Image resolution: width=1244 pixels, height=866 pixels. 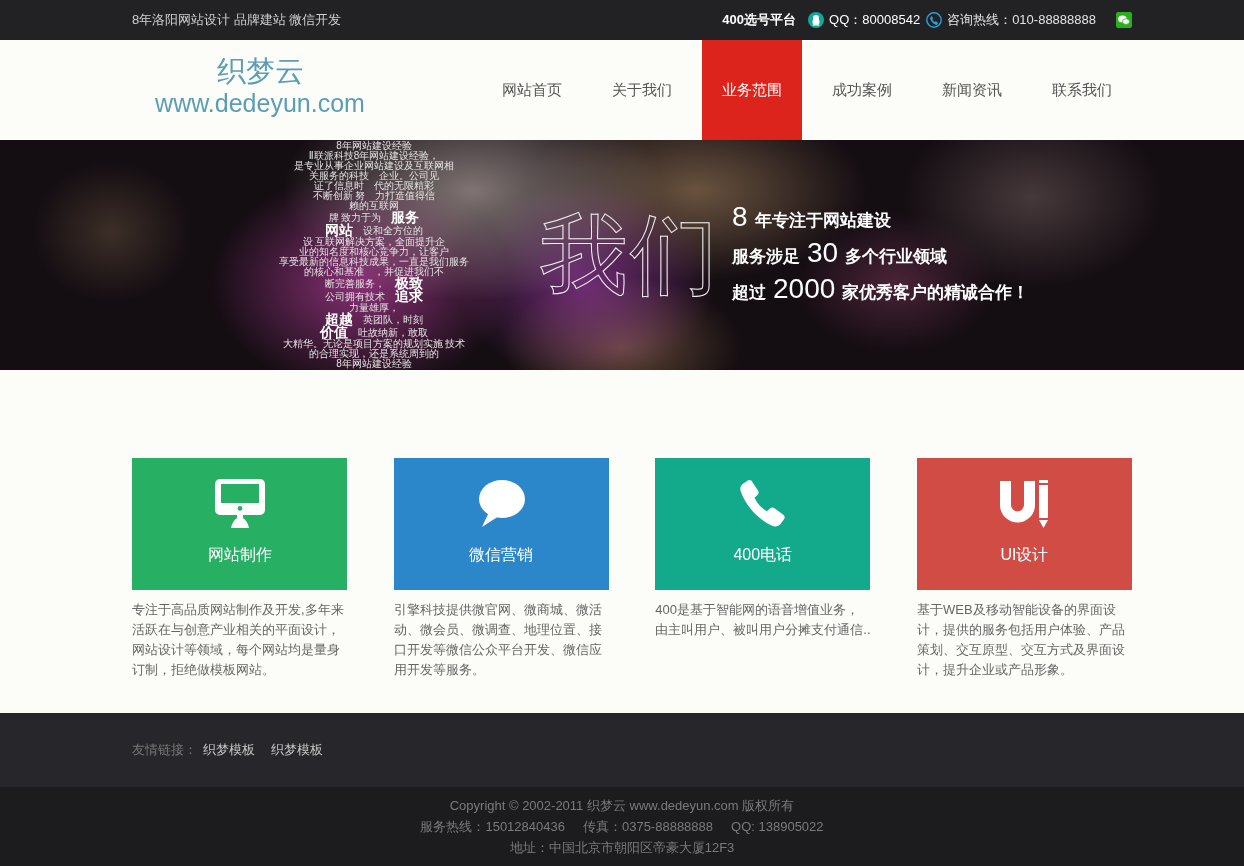 What do you see at coordinates (875, 20) in the screenshot?
I see `qq-number-text: QQ：80008542` at bounding box center [875, 20].